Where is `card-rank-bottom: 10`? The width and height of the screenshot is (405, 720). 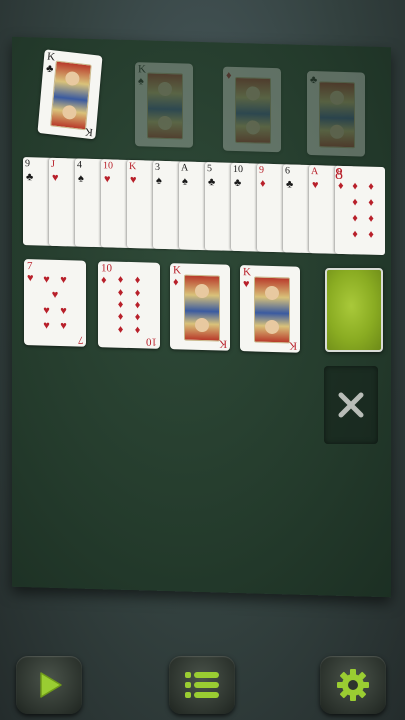
card-rank-bottom: 10 is located at coordinates (151, 341).